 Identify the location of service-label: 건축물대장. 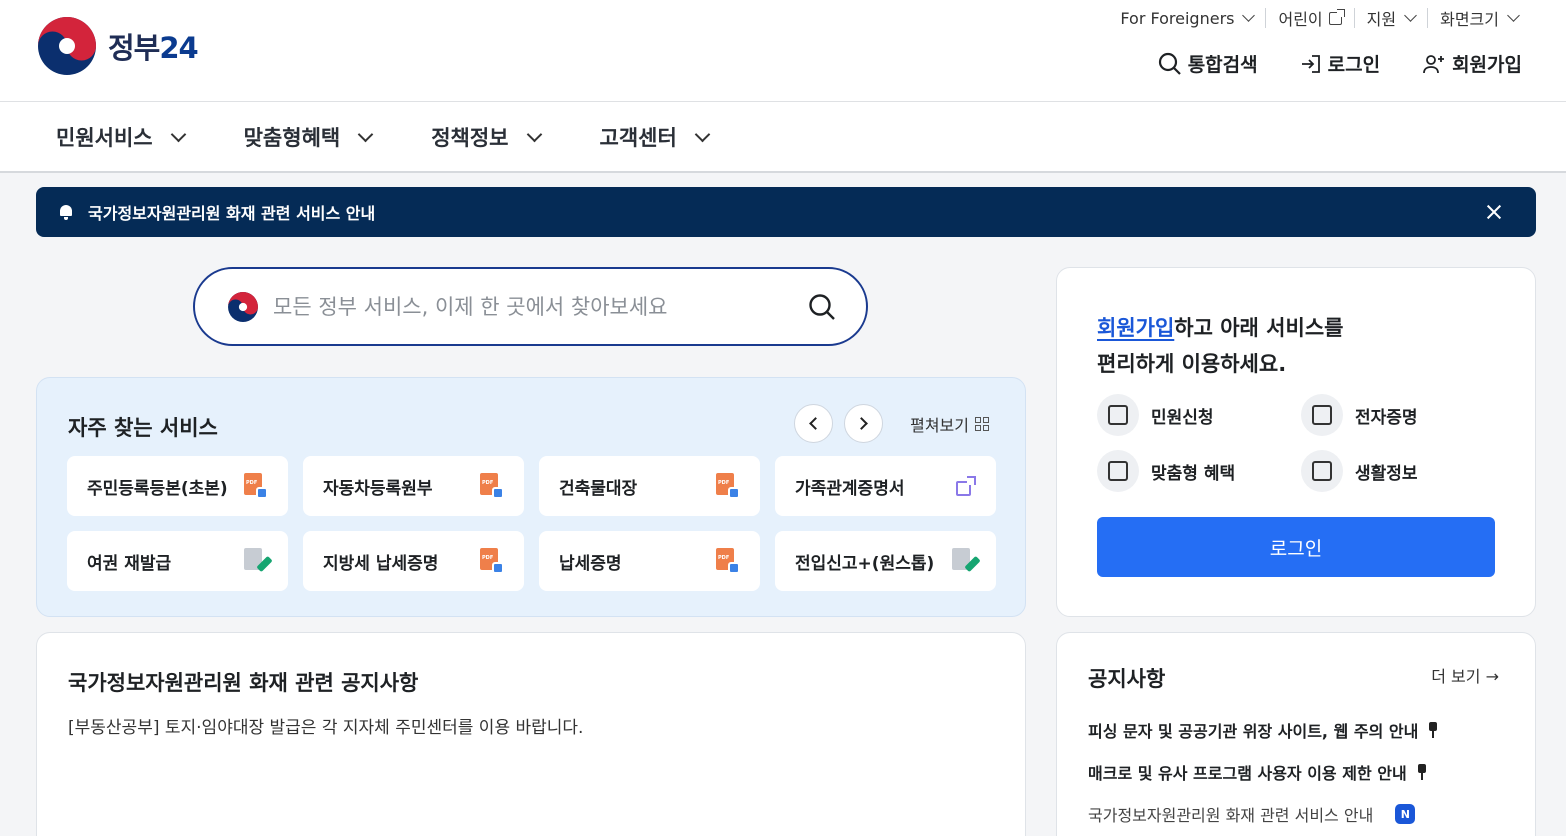
(598, 488).